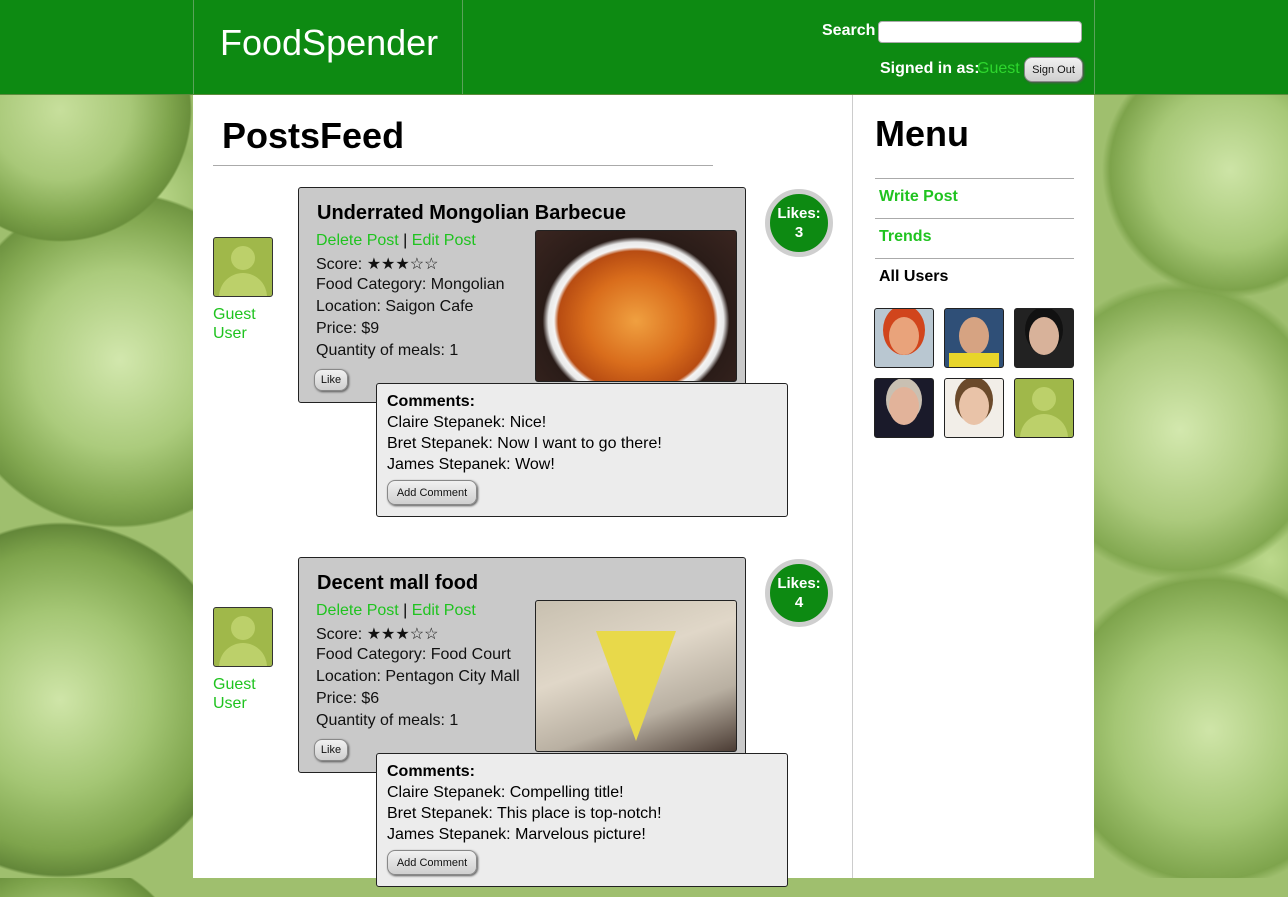 This screenshot has height=897, width=1288. I want to click on post-location: Location: Pentagon City Mall, so click(418, 676).